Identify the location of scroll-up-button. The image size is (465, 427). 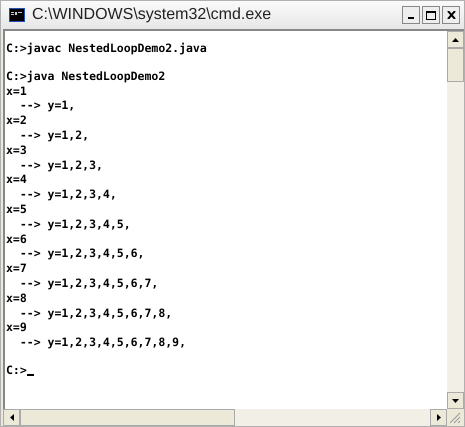
(455, 39).